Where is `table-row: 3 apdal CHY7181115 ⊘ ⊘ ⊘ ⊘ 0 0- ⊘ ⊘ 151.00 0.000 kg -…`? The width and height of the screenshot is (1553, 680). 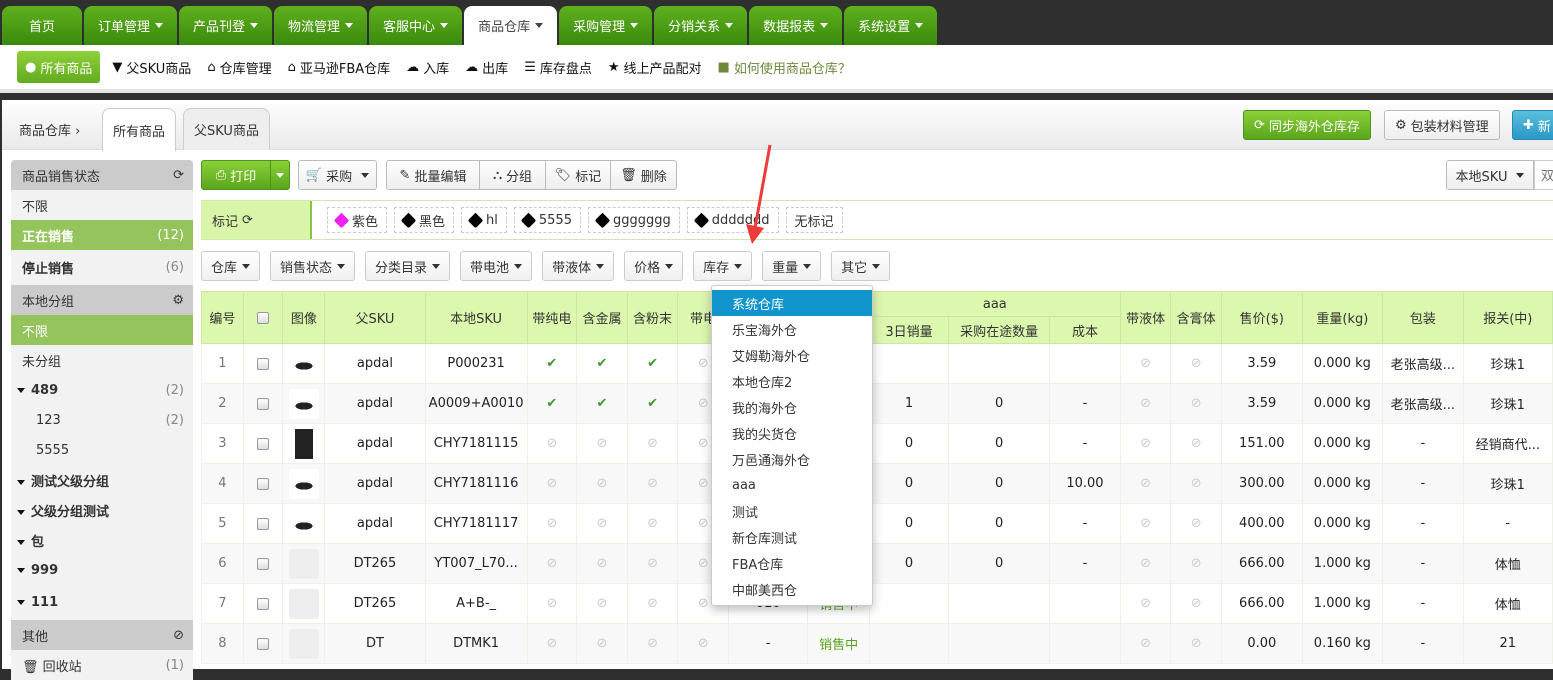 table-row: 3 apdal CHY7181115 ⊘ ⊘ ⊘ ⊘ 0 0- ⊘ ⊘ 151.00 0.000 kg -… is located at coordinates (877, 443).